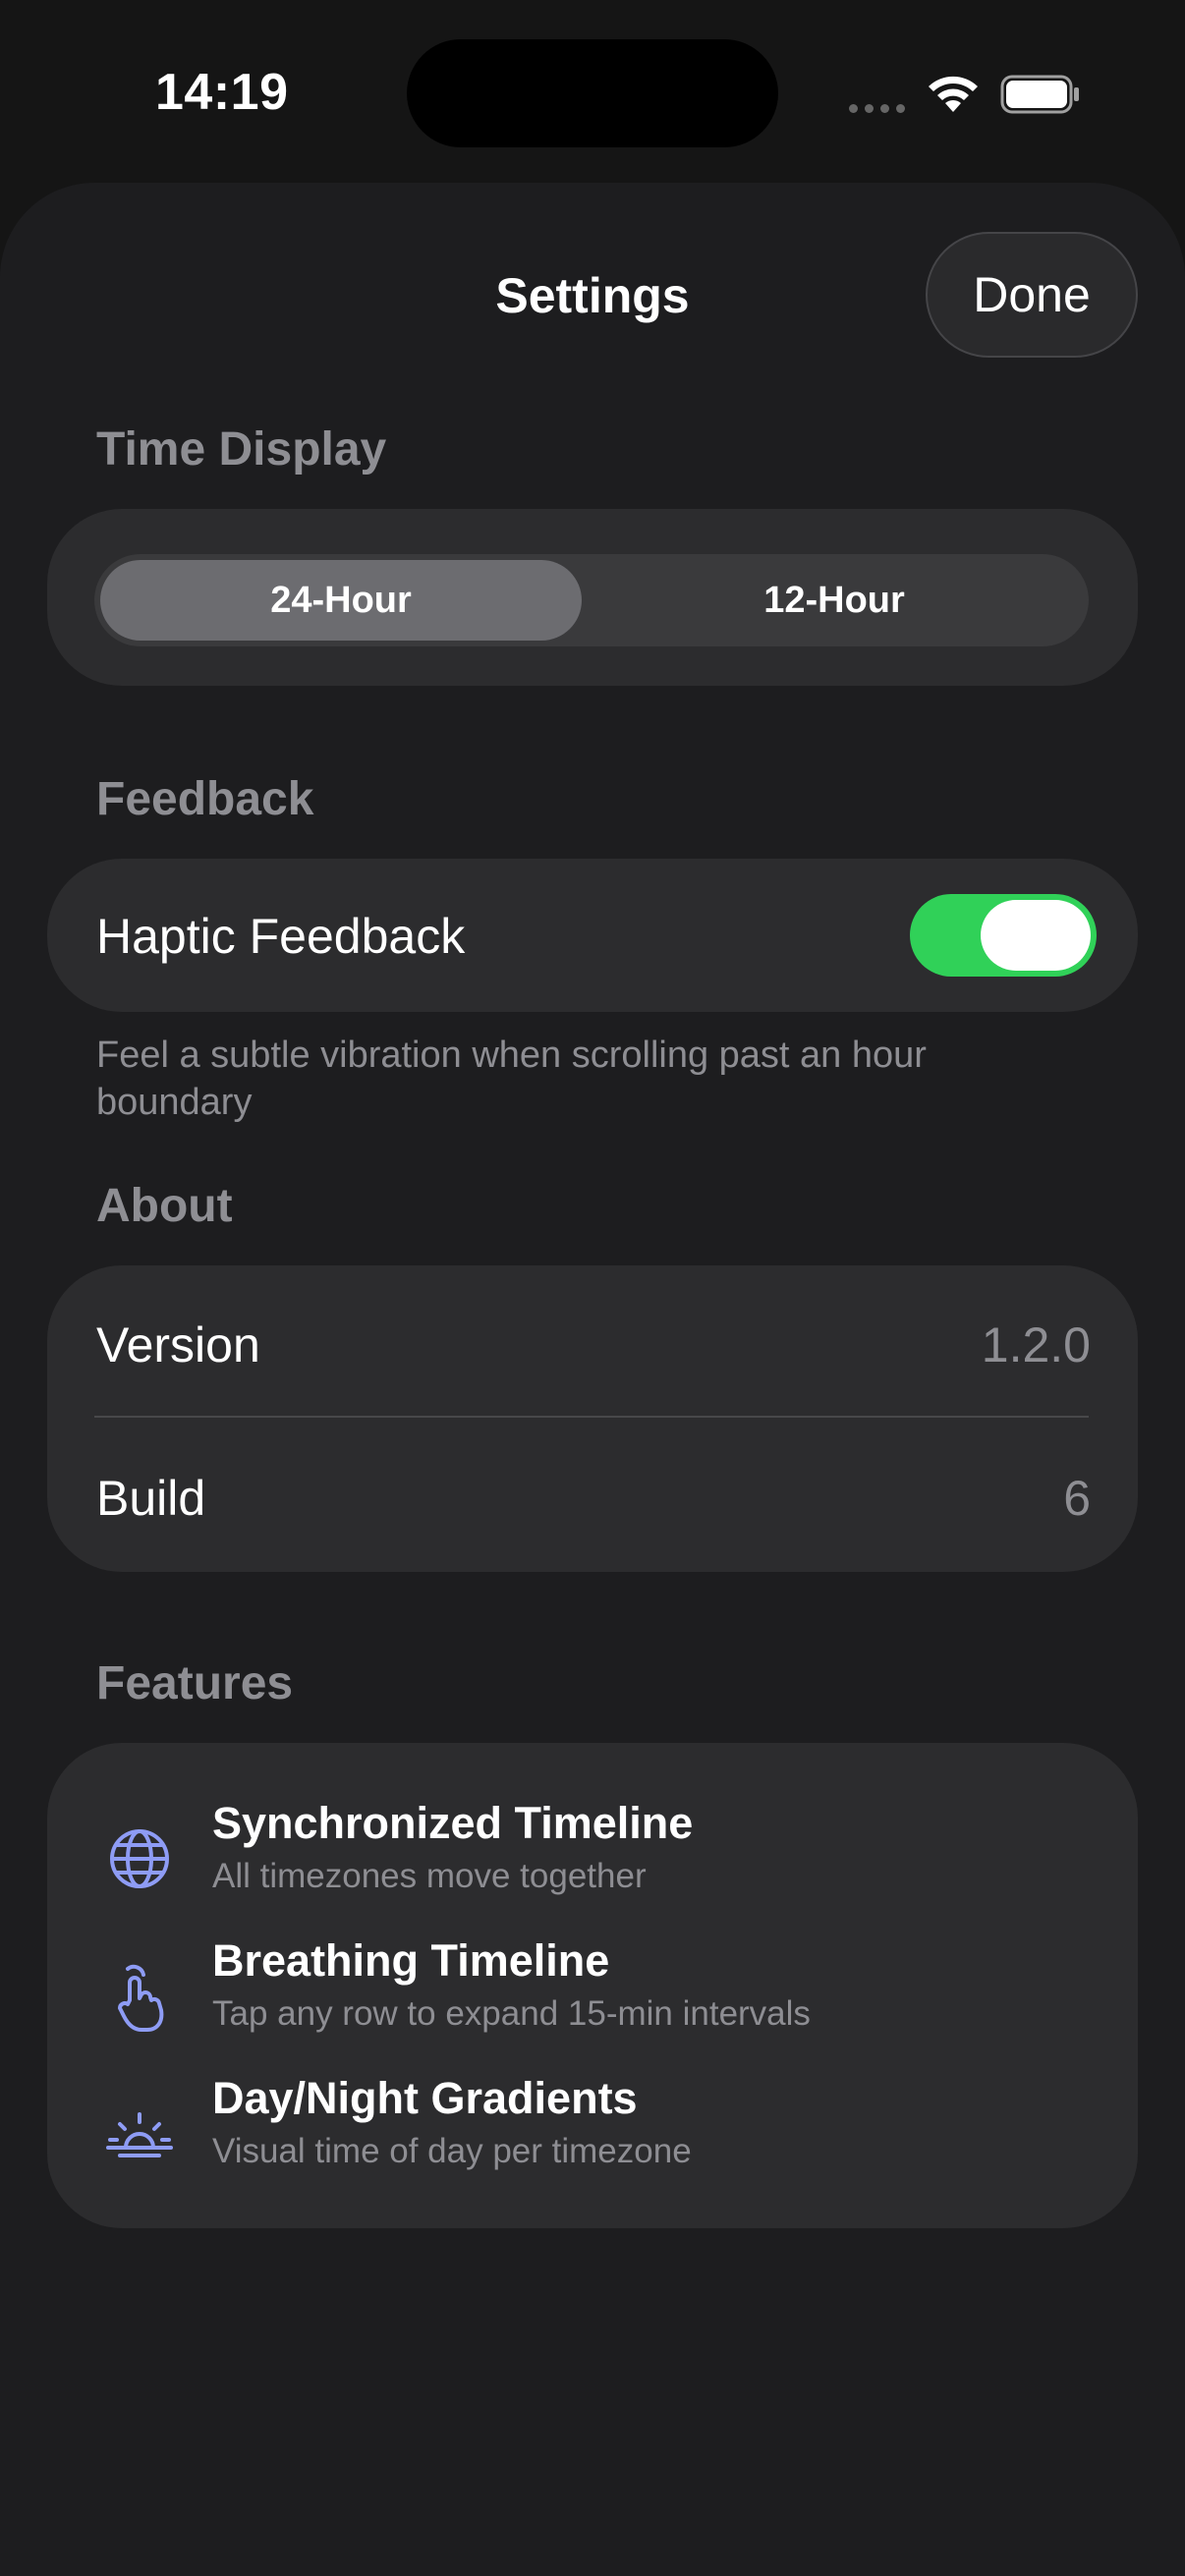 This screenshot has width=1185, height=2576. I want to click on done-button: Done, so click(1032, 295).